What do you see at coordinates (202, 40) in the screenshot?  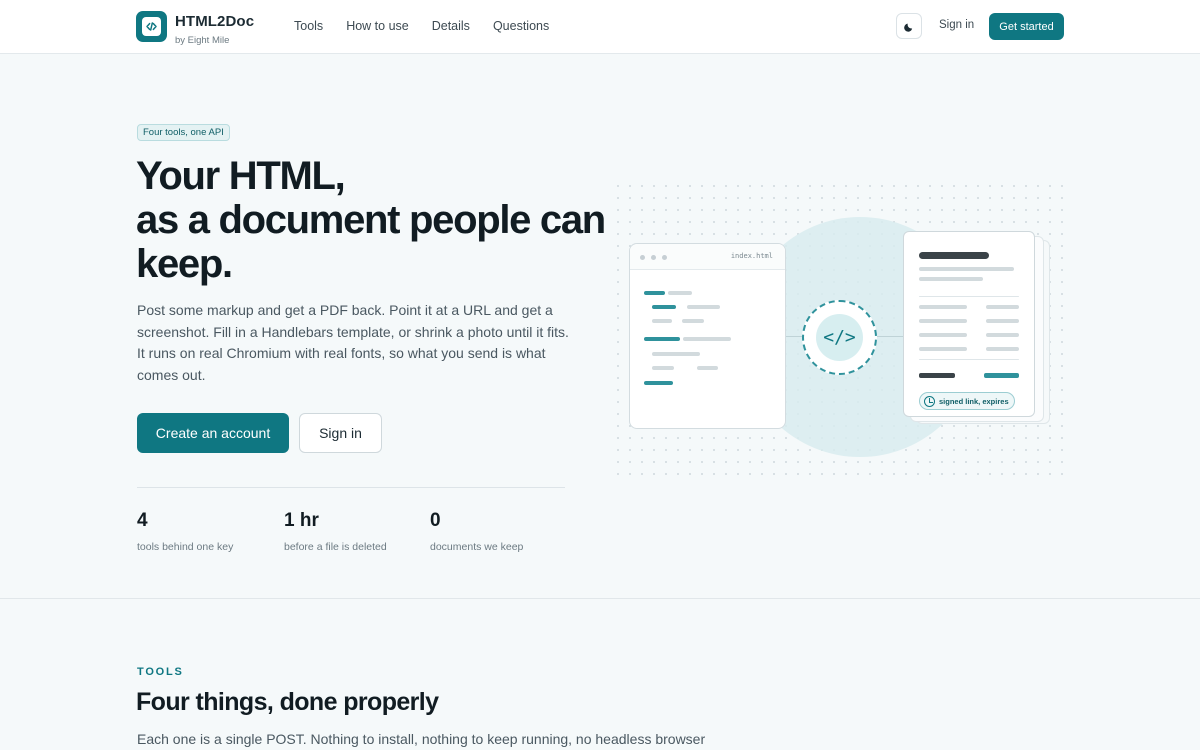 I see `brand-subtitle: by Eight Mile` at bounding box center [202, 40].